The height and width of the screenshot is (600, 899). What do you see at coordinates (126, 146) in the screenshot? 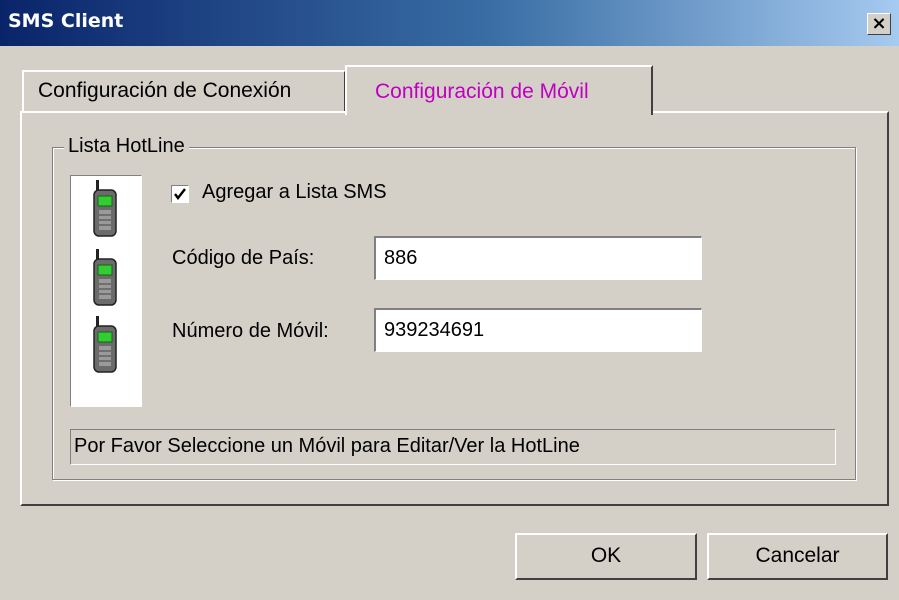
I see `groupbox-legend: Lista HotLine` at bounding box center [126, 146].